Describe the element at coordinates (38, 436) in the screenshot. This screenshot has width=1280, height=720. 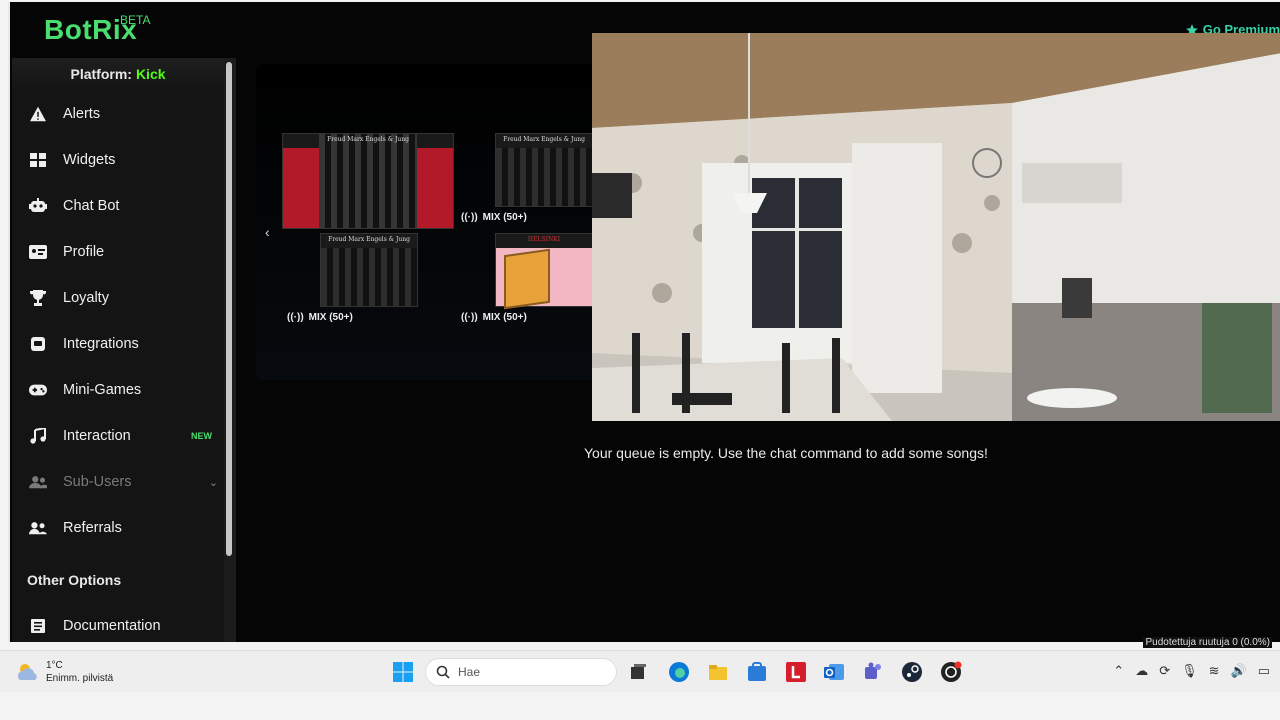
I see `music-icon` at that location.